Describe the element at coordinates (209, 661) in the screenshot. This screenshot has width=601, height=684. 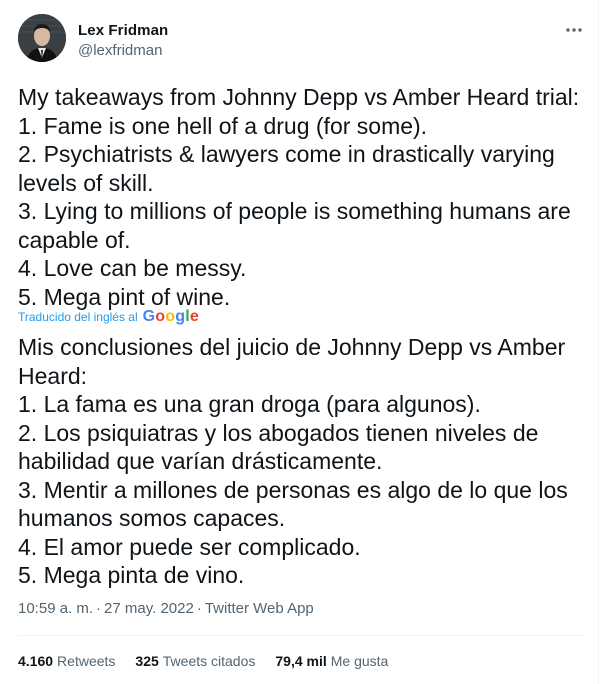
I see `quotes-label: Tweets citados` at that location.